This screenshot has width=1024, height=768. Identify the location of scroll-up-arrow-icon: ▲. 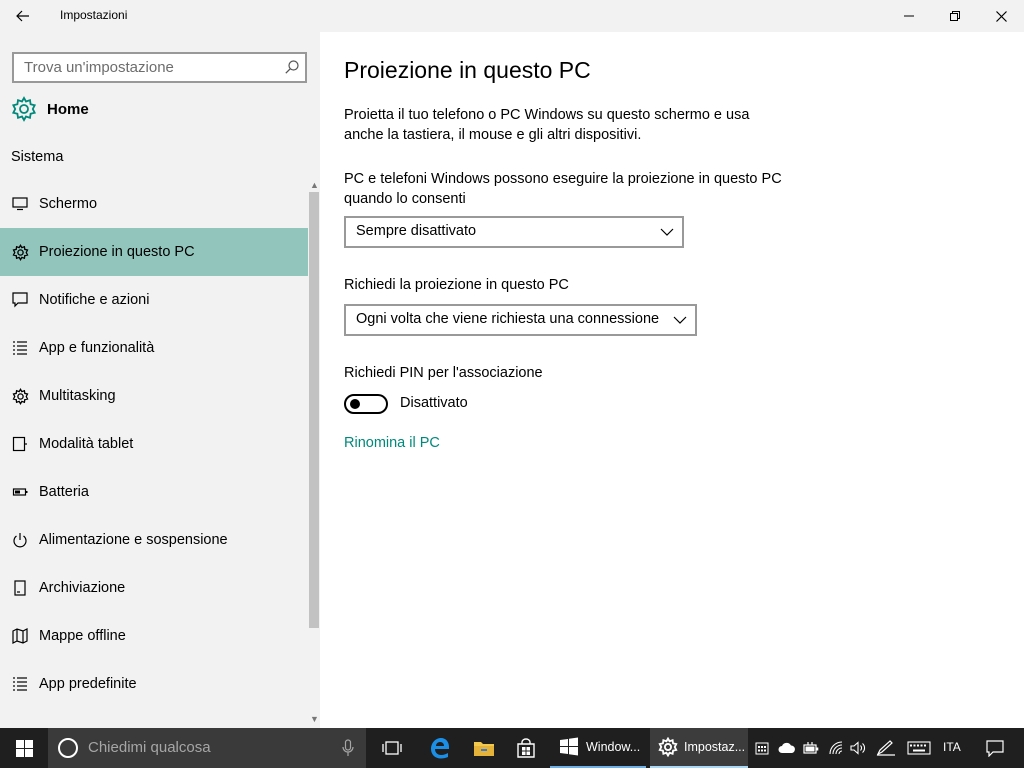
(314, 185).